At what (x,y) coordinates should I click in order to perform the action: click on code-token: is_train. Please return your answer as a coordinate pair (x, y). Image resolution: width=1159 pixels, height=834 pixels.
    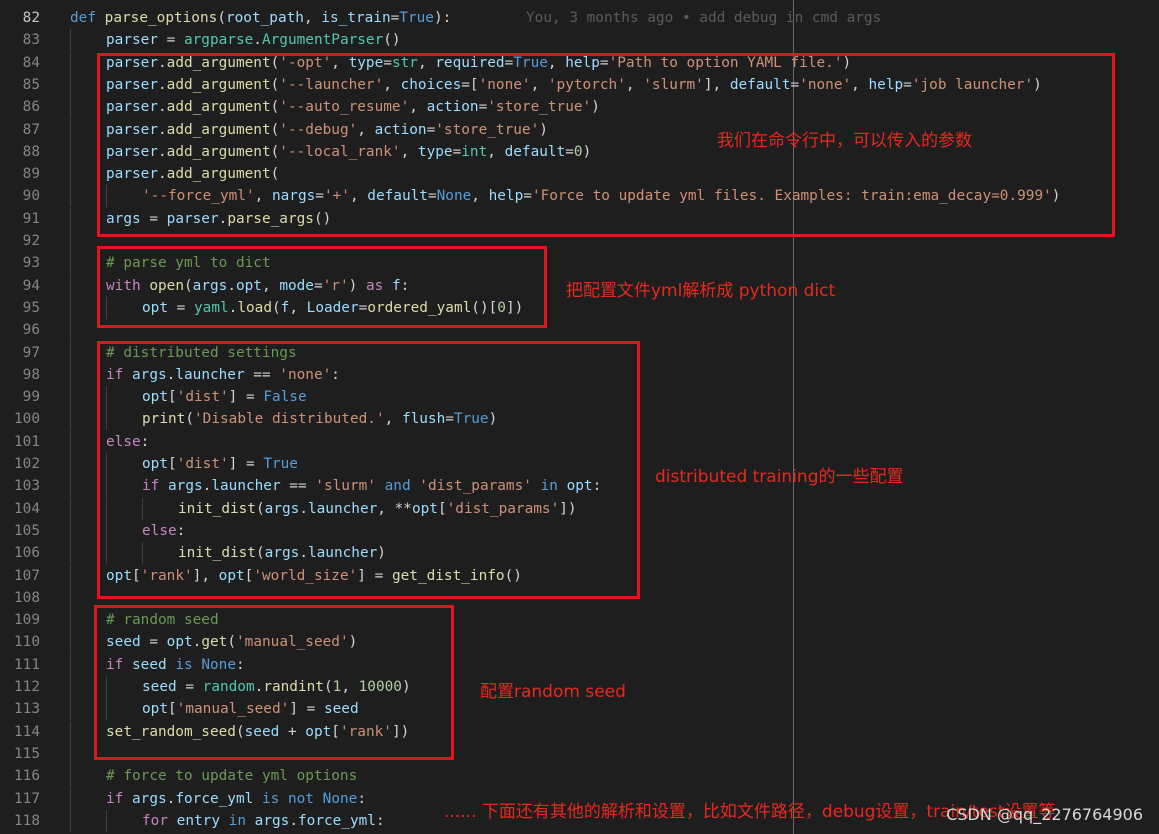
    Looking at the image, I should click on (356, 18).